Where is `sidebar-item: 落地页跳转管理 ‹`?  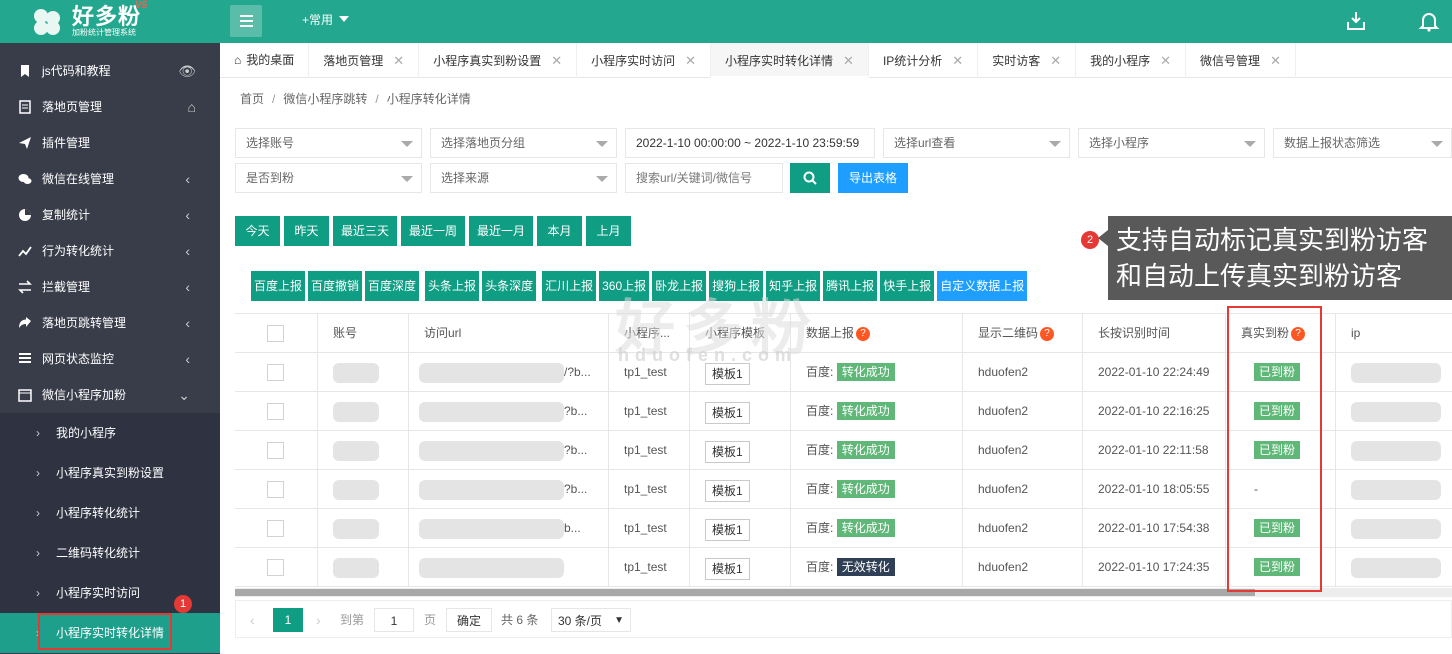
sidebar-item: 落地页跳转管理 ‹ is located at coordinates (110, 323).